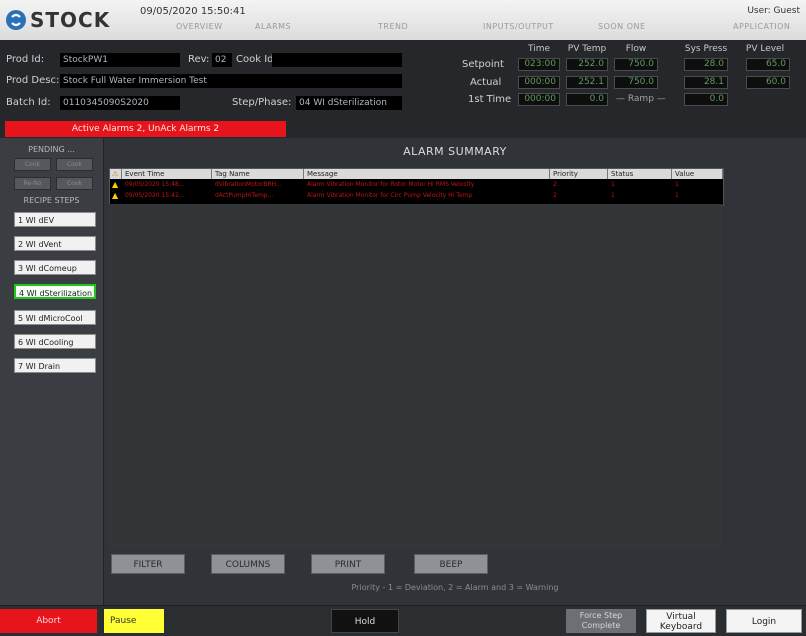  I want to click on prod-desc-field: Stock Full Water Immersion Test, so click(231, 81).